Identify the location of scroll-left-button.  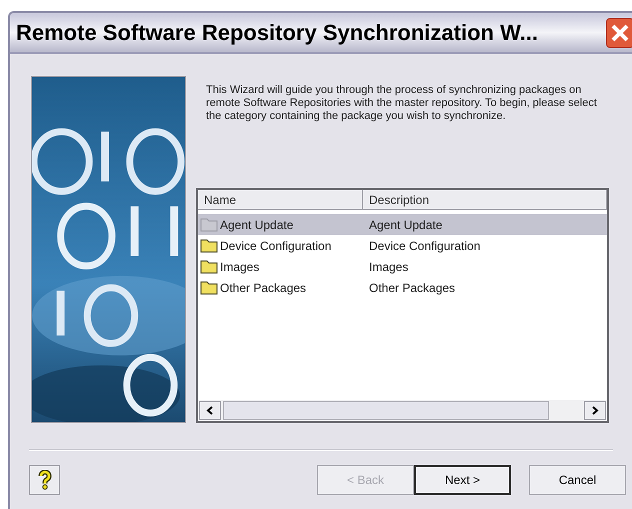
(210, 410).